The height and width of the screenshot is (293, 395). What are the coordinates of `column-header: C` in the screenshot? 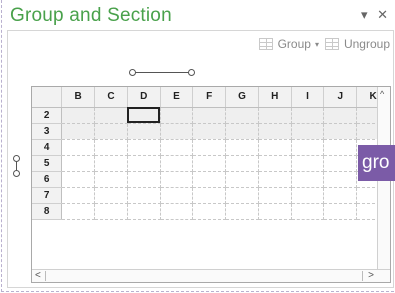 It's located at (111, 97).